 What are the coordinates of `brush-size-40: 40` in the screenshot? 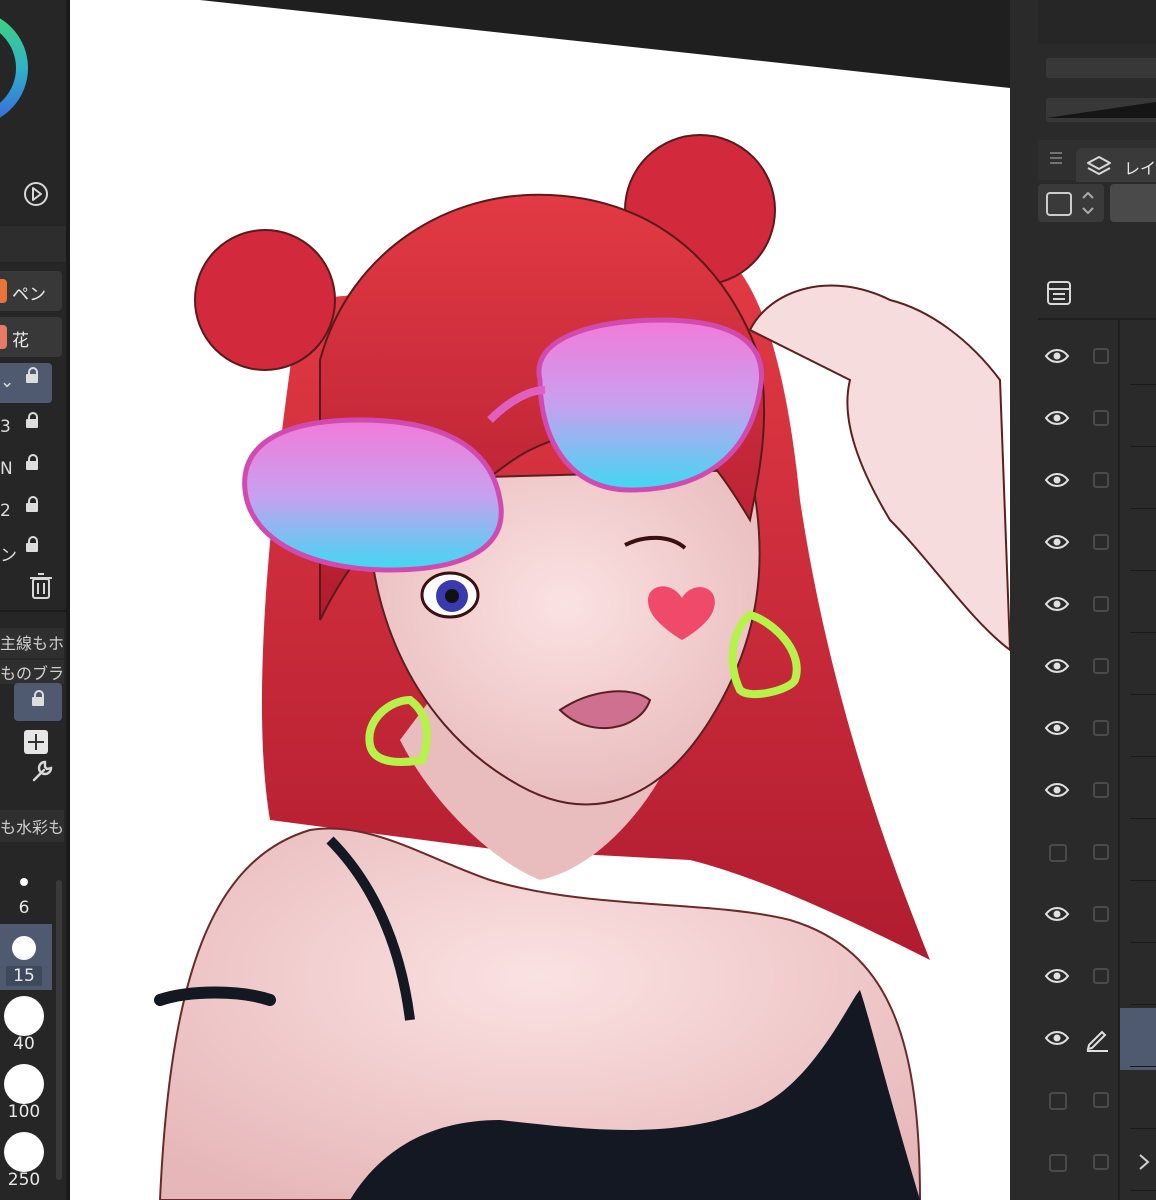 It's located at (26, 1030).